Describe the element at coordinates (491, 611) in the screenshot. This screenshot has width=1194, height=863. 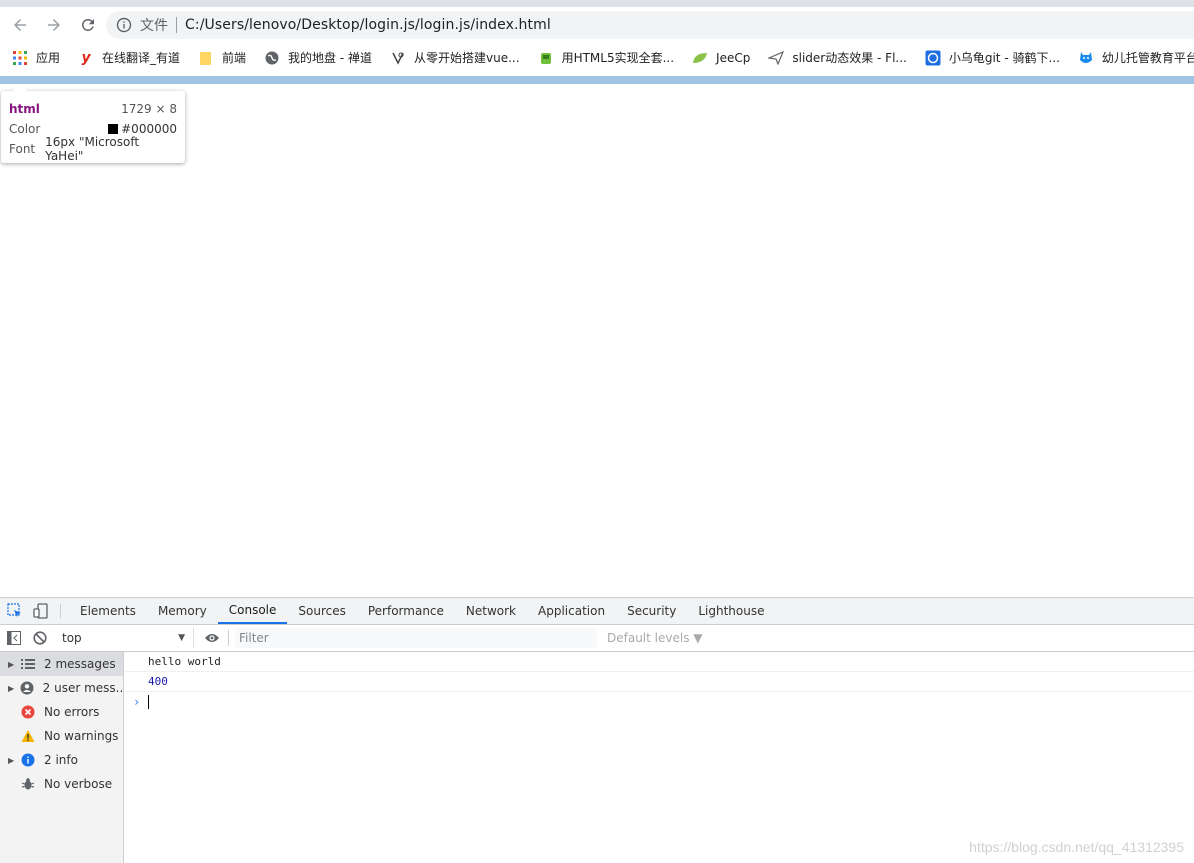
I see `tab-network: Network` at that location.